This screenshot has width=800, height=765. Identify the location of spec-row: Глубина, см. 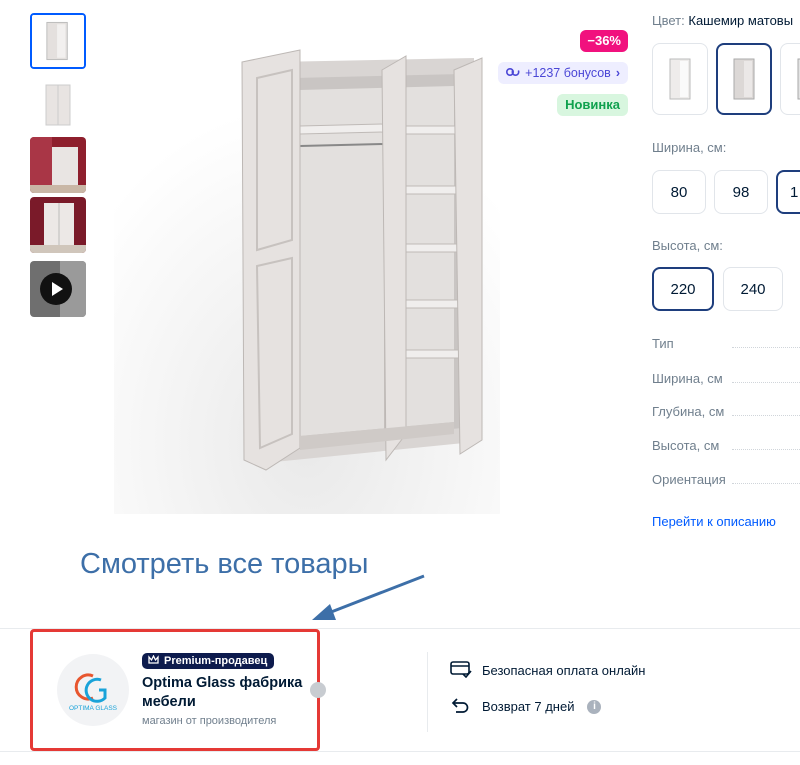
(726, 411).